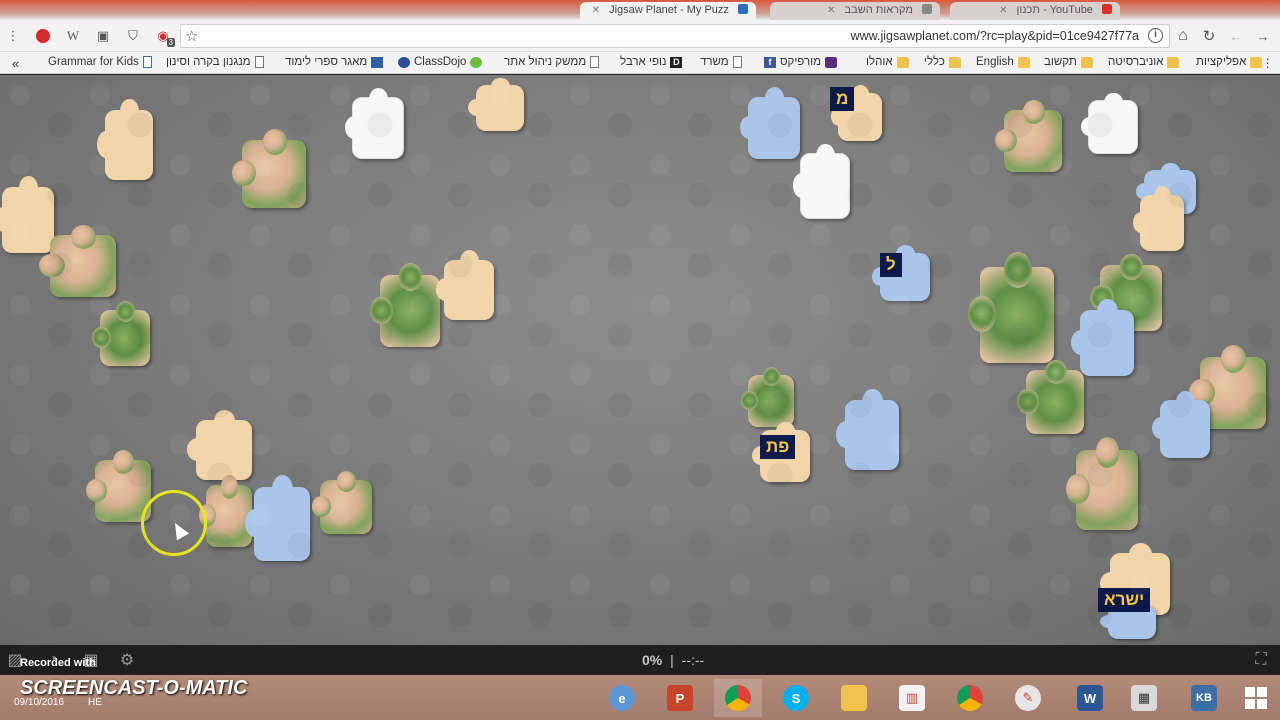 The height and width of the screenshot is (720, 1280). Describe the element at coordinates (1068, 62) in the screenshot. I see `bookmark-ict: תקשוב` at that location.